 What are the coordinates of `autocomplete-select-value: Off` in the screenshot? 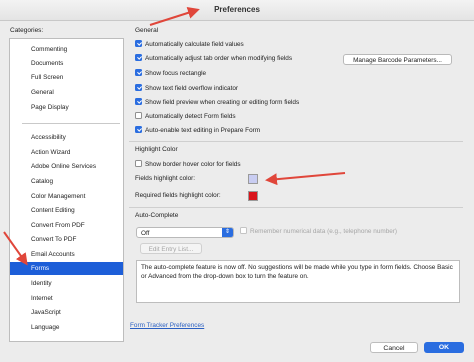 It's located at (145, 233).